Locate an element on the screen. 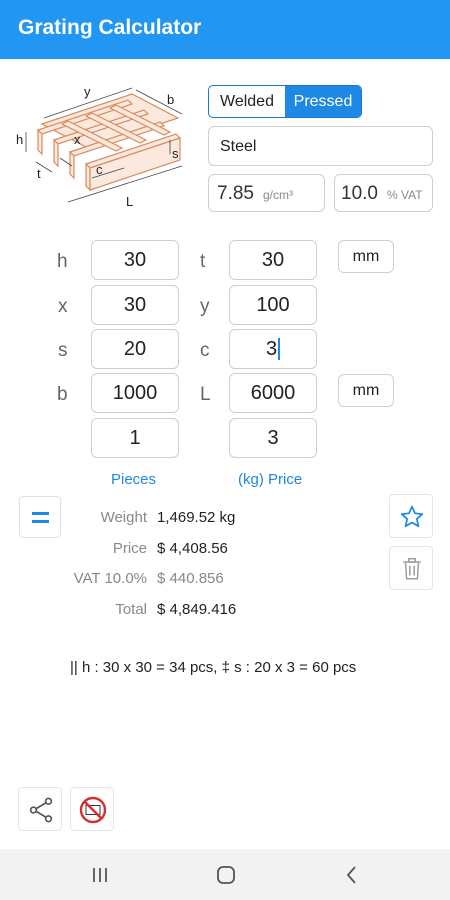  result-price-value: $ 4,408.56 is located at coordinates (192, 548).